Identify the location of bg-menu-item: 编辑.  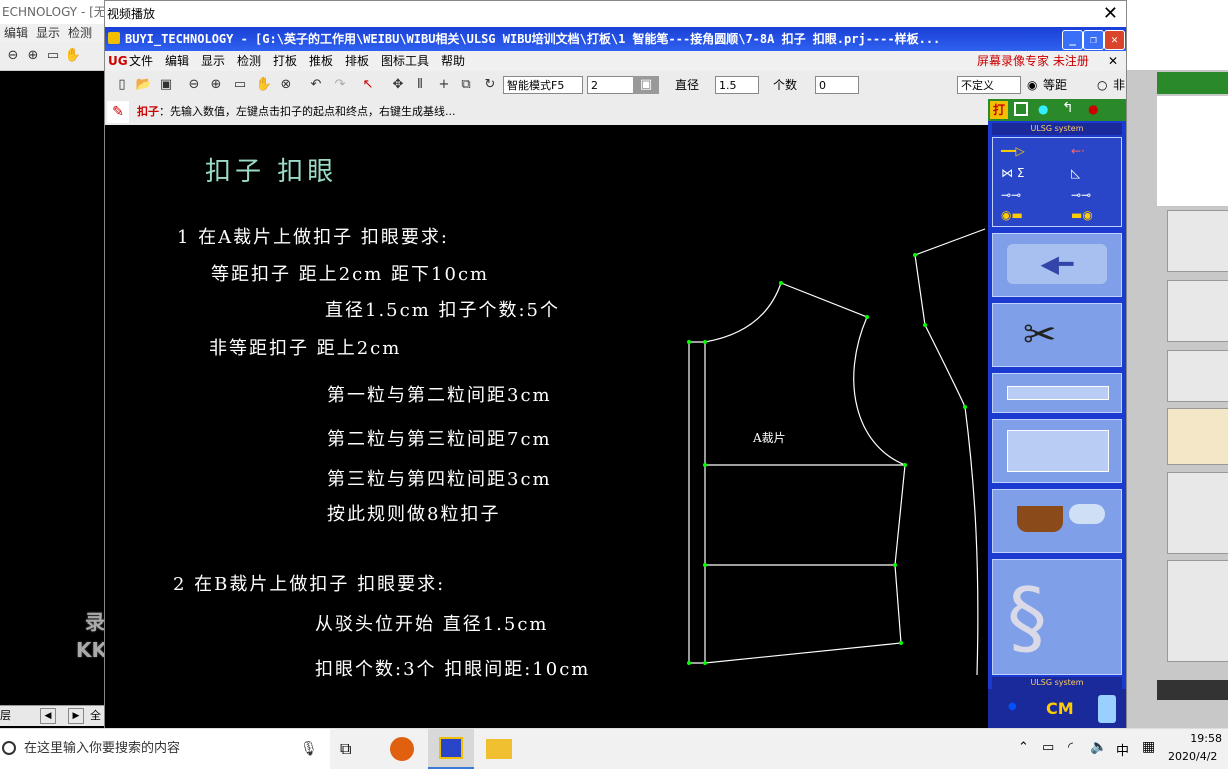
(16, 33).